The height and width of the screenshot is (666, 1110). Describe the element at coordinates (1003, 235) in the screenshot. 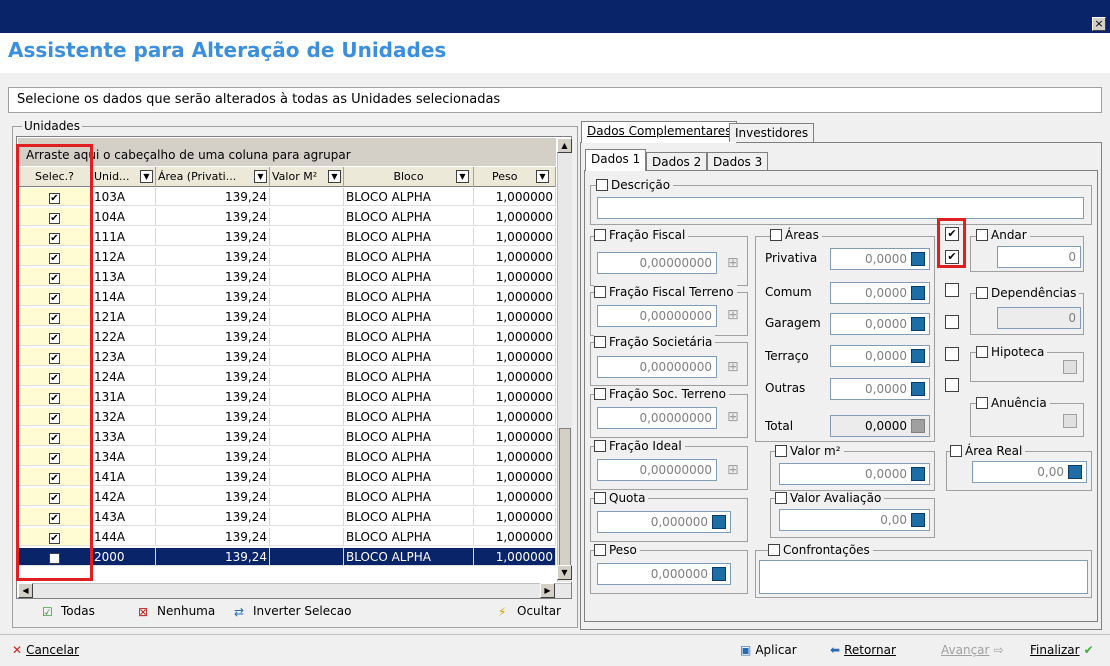

I see `andar-legend: Andar` at that location.